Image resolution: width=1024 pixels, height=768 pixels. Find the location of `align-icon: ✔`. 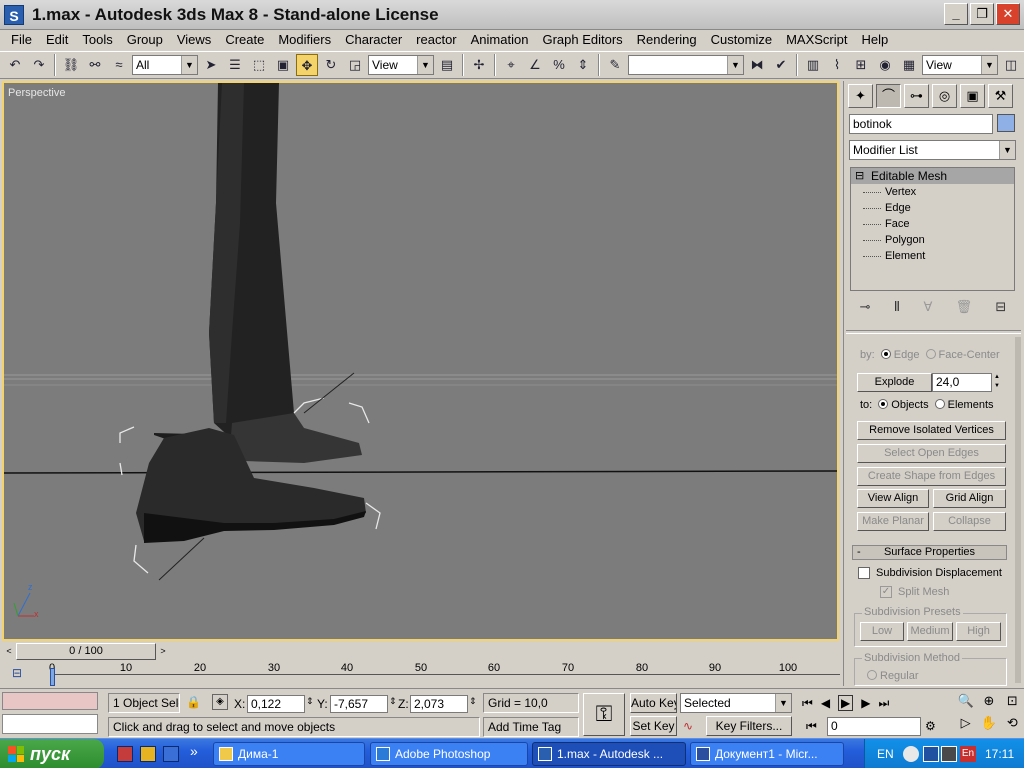

align-icon: ✔ is located at coordinates (781, 65).